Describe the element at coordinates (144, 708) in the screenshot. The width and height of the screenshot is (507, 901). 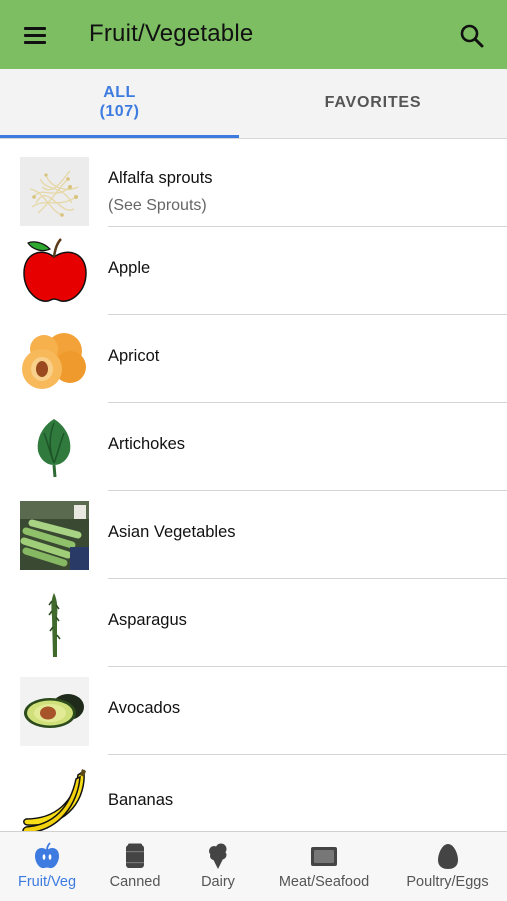
I see `item-name: Avocados` at that location.